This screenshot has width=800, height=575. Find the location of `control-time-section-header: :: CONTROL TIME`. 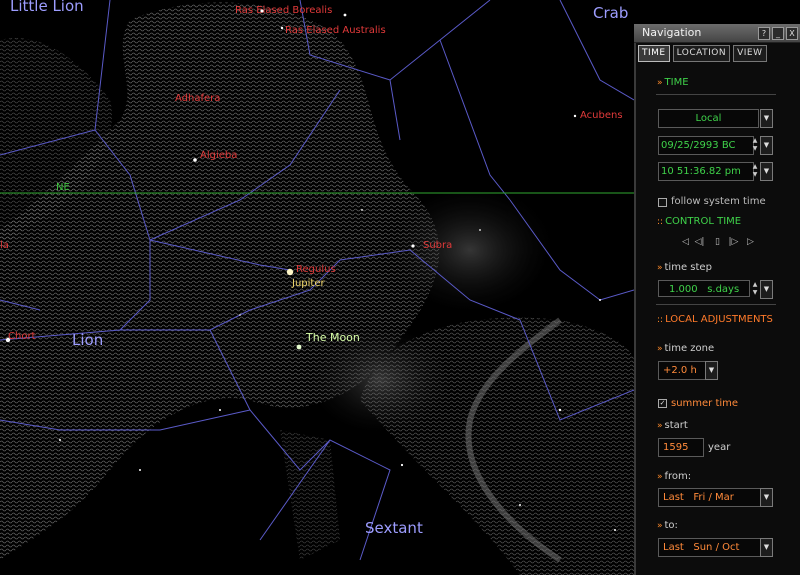

control-time-section-header: :: CONTROL TIME is located at coordinates (699, 221).